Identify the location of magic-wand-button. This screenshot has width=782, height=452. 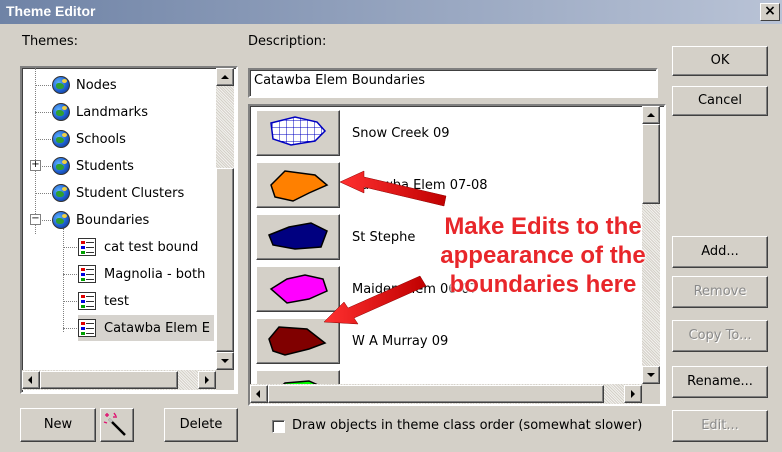
(117, 425).